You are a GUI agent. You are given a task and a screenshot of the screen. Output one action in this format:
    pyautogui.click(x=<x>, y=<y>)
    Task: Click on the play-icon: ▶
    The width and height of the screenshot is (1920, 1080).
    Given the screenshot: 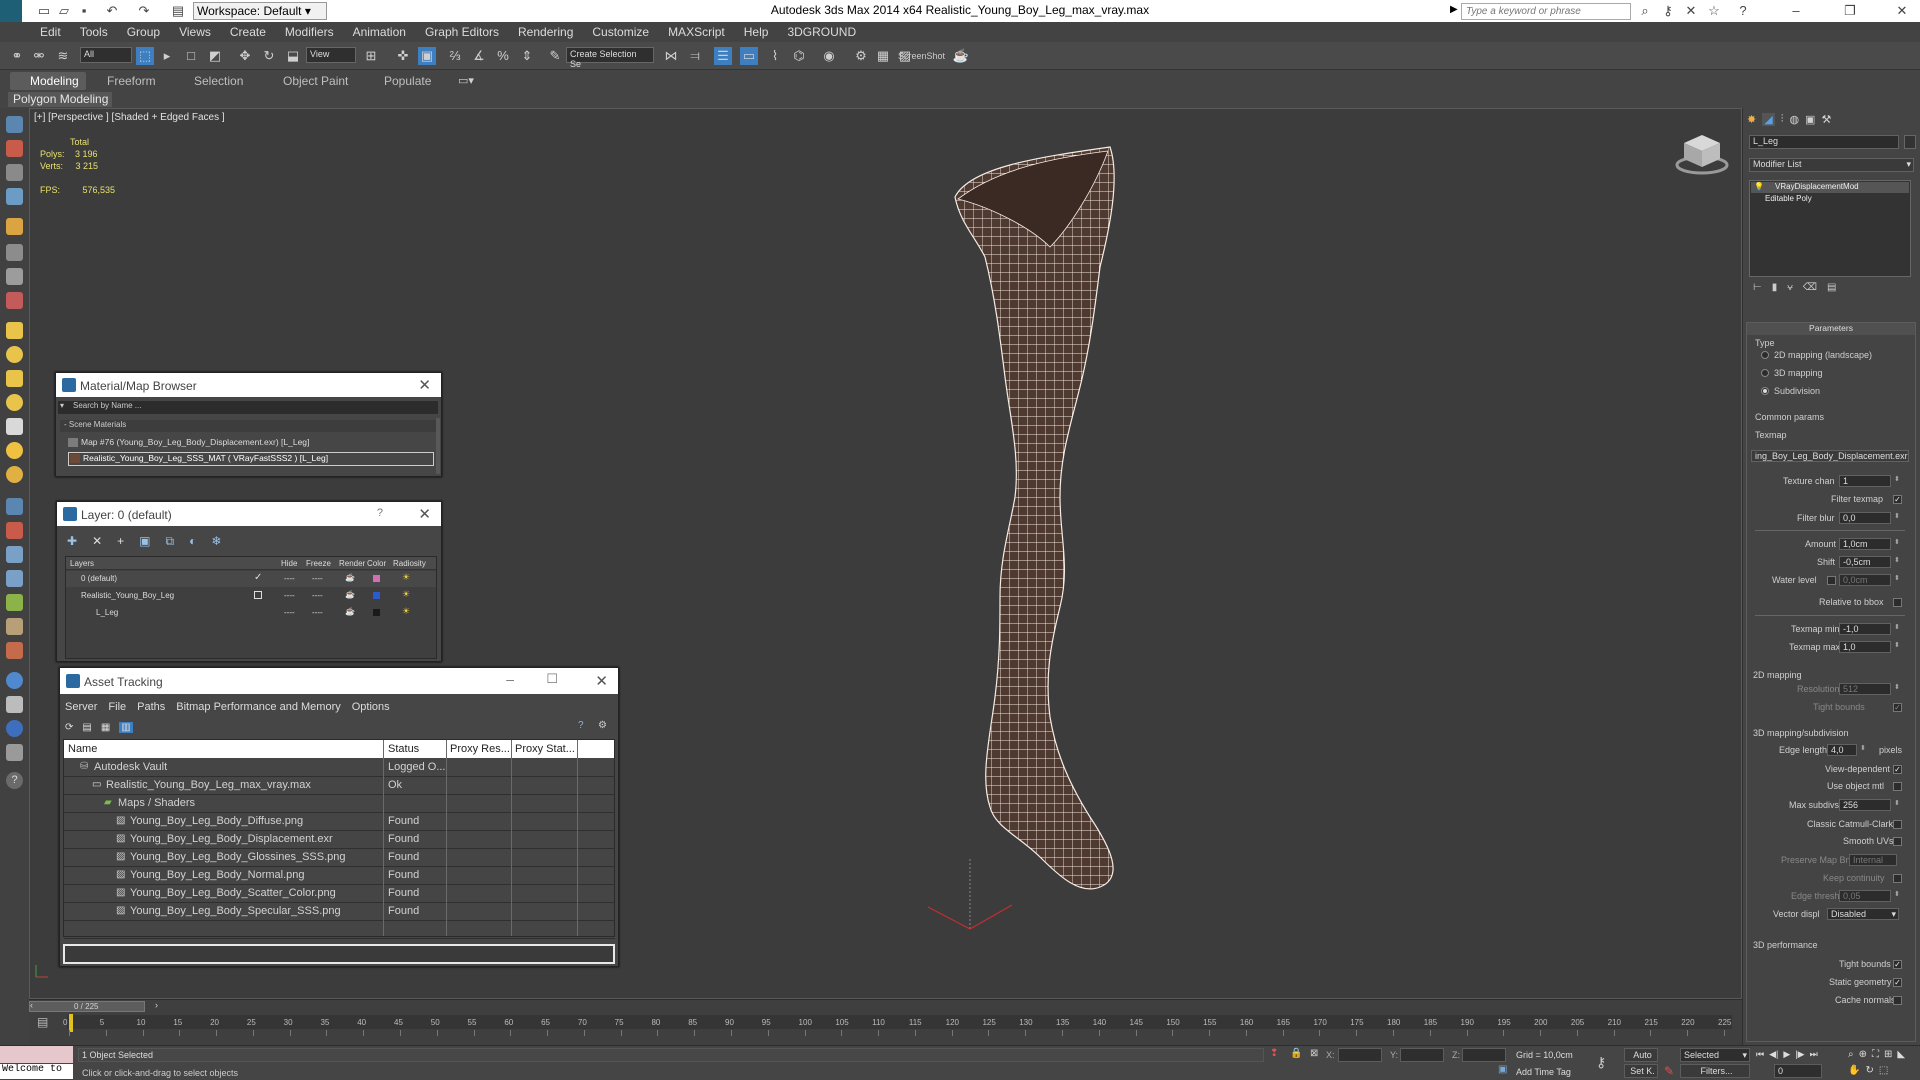 What is the action you would take?
    pyautogui.click(x=1786, y=1054)
    